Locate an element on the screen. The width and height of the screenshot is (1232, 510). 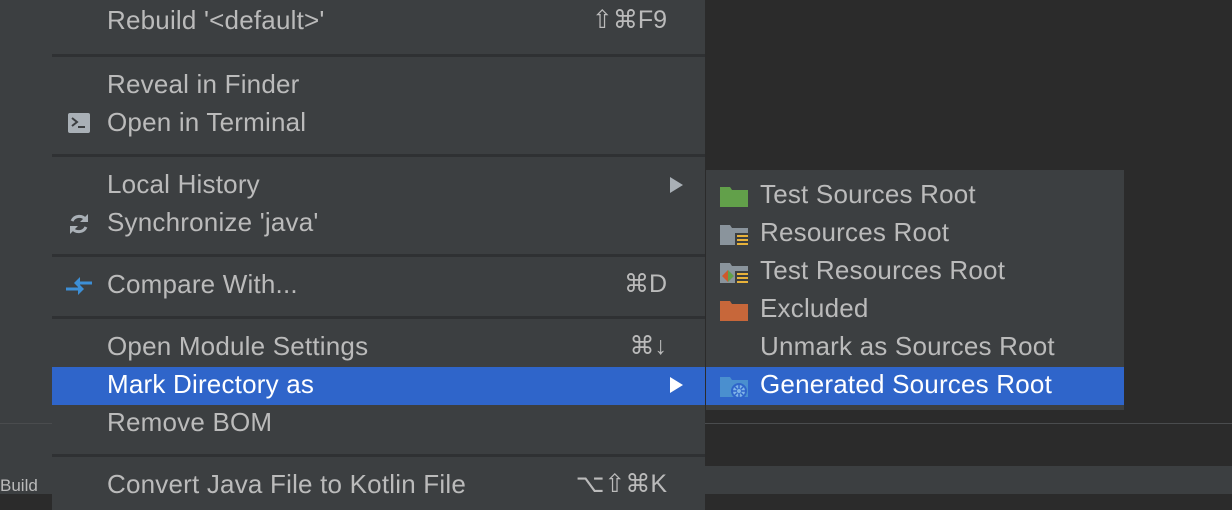
menu-item-label: Convert Java File to Kotlin File is located at coordinates (286, 484).